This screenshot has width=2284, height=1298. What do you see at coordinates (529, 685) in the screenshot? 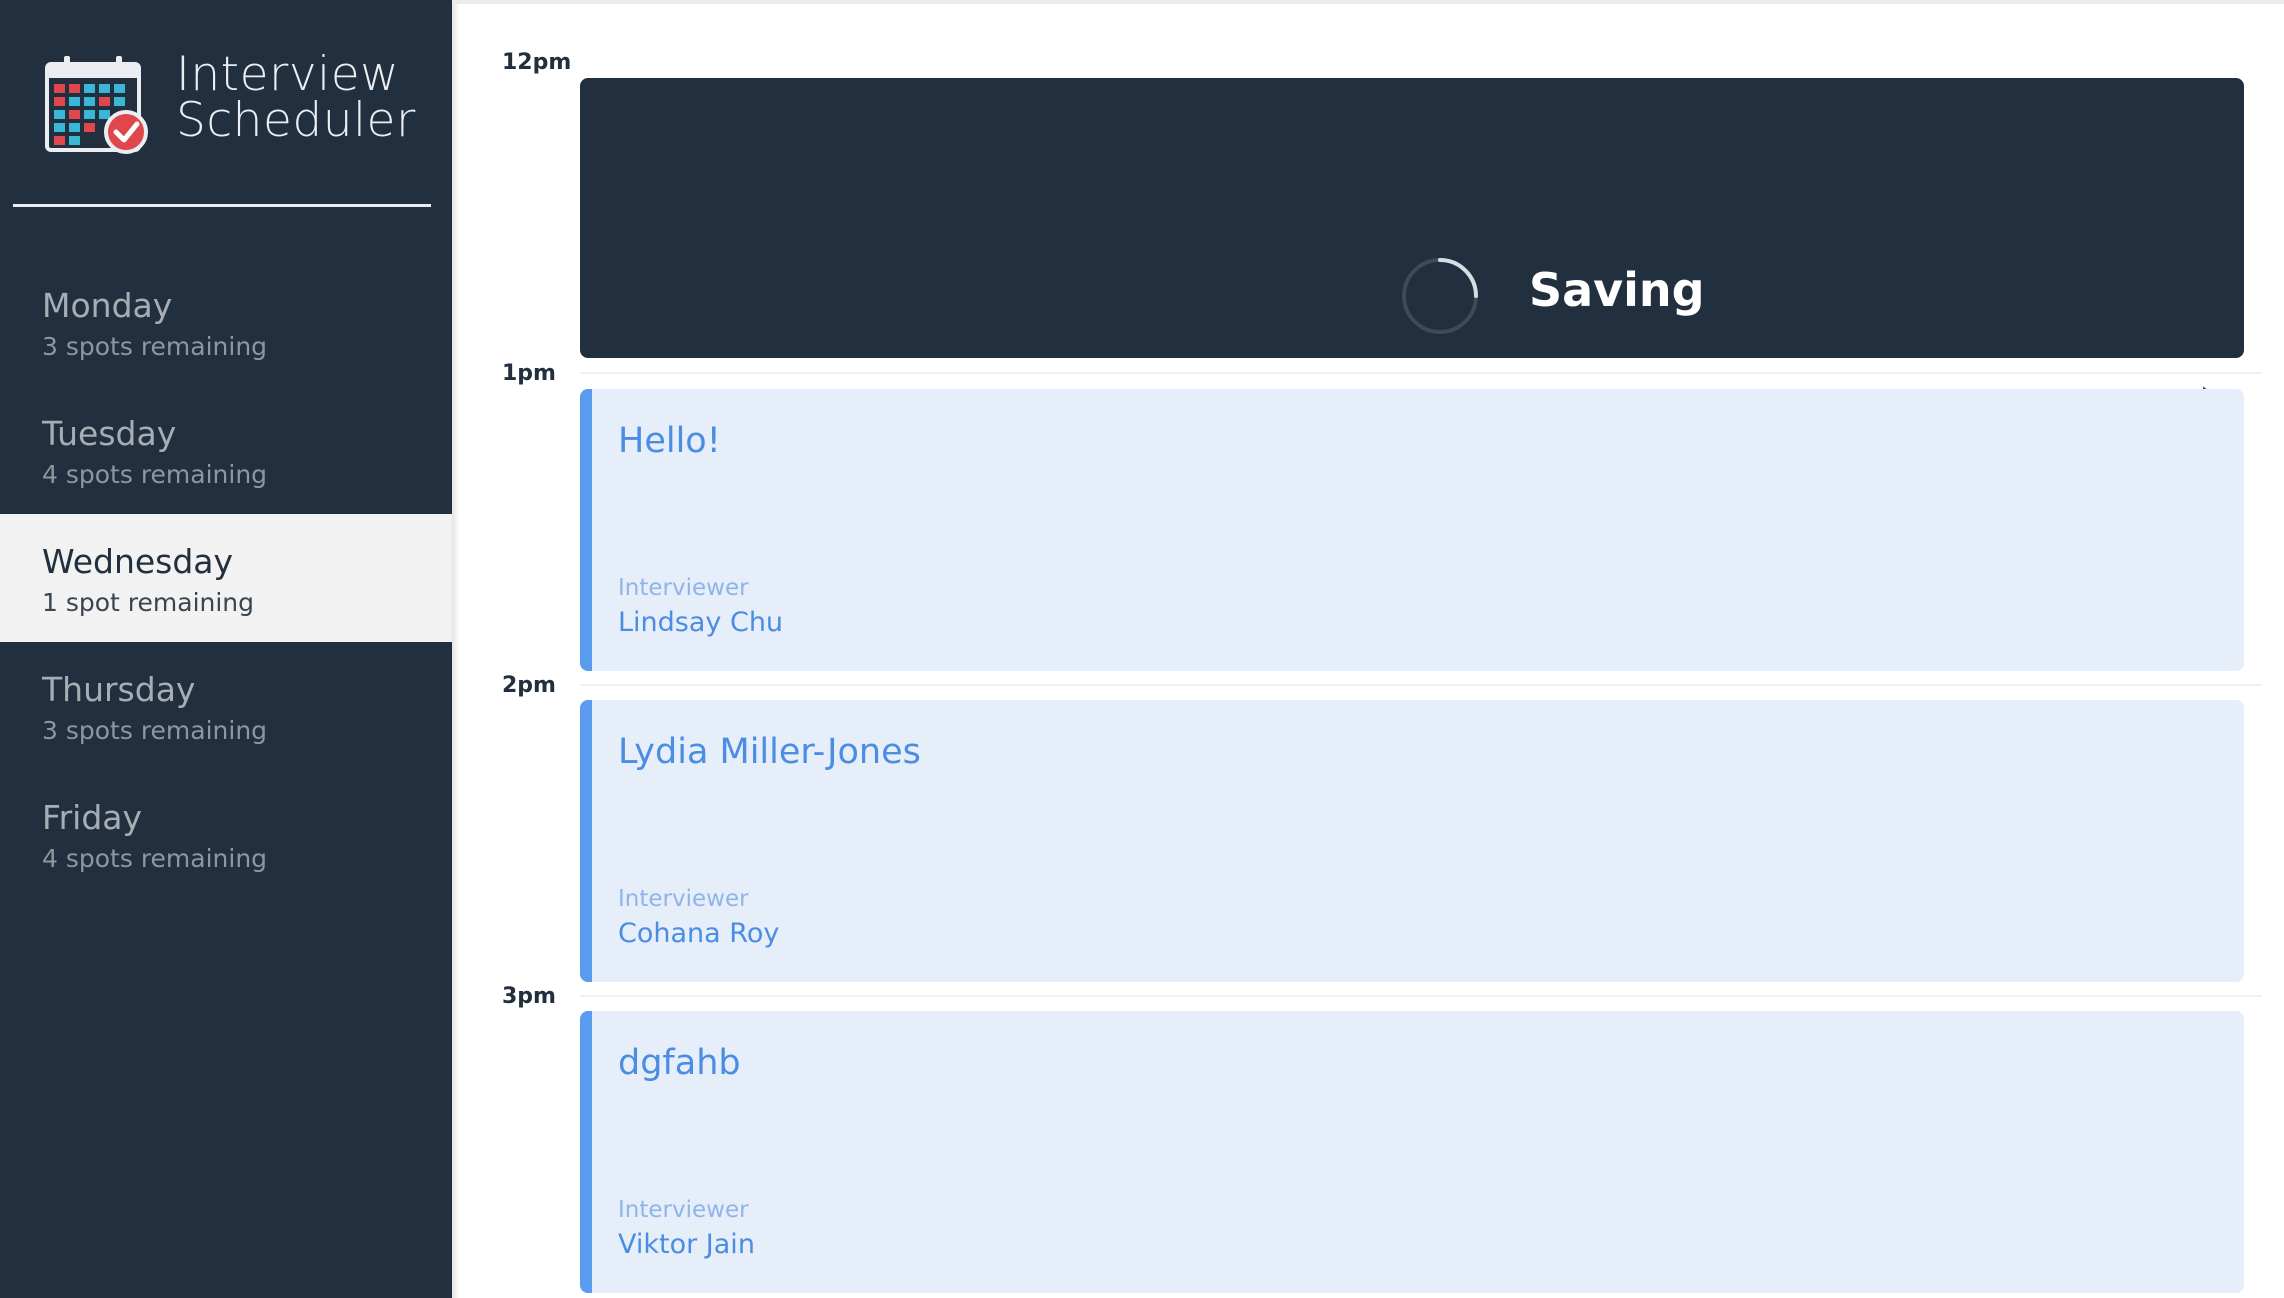
I see `time-label-2pm: 2pm` at bounding box center [529, 685].